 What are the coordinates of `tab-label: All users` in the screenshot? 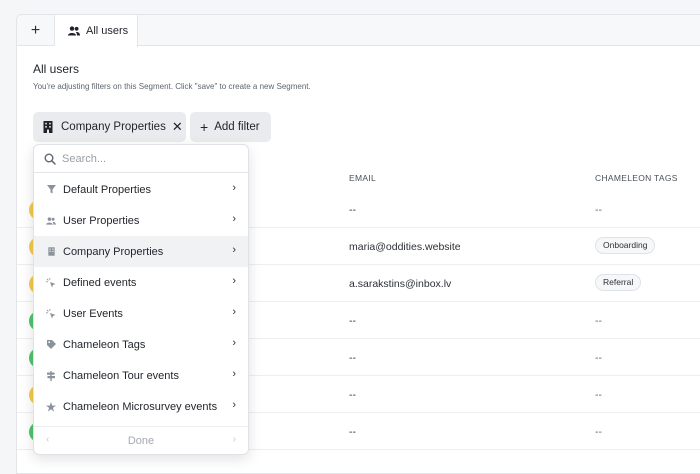 It's located at (107, 31).